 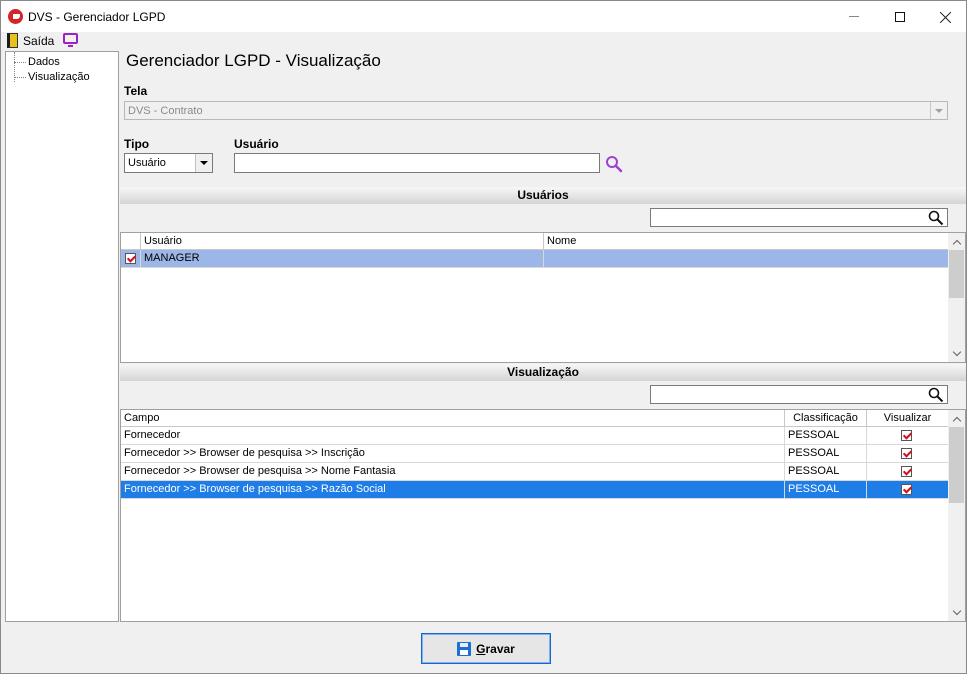 I want to click on visualizacao-filter-input, so click(x=799, y=394).